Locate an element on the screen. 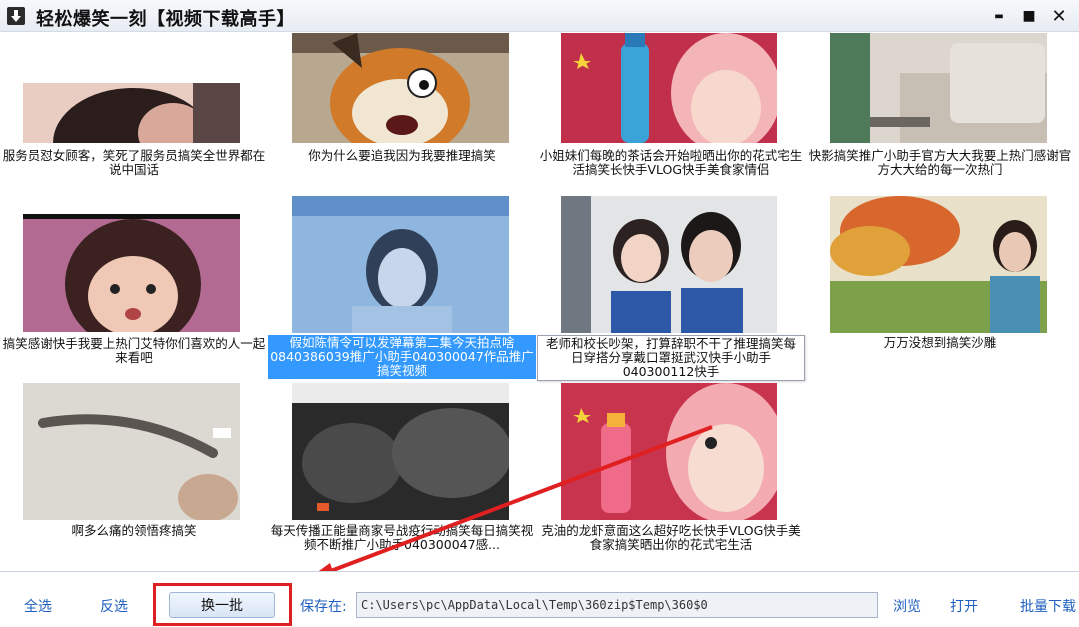 The width and height of the screenshot is (1079, 627). title-bar: 轻松爆笑一刻【视频下载高手】 ▬ ■ ✕ is located at coordinates (539, 16).